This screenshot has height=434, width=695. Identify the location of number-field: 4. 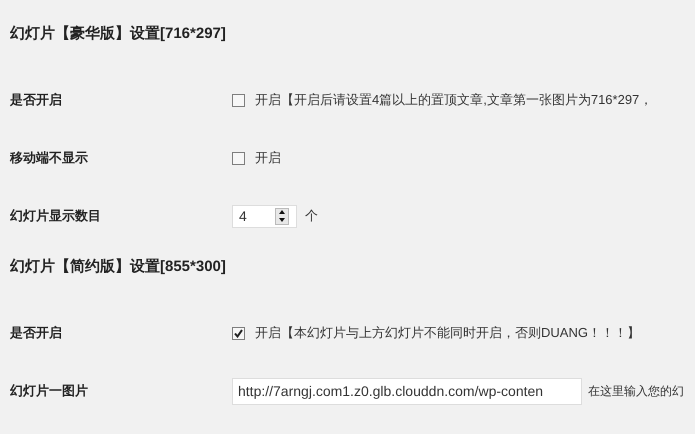
(264, 216).